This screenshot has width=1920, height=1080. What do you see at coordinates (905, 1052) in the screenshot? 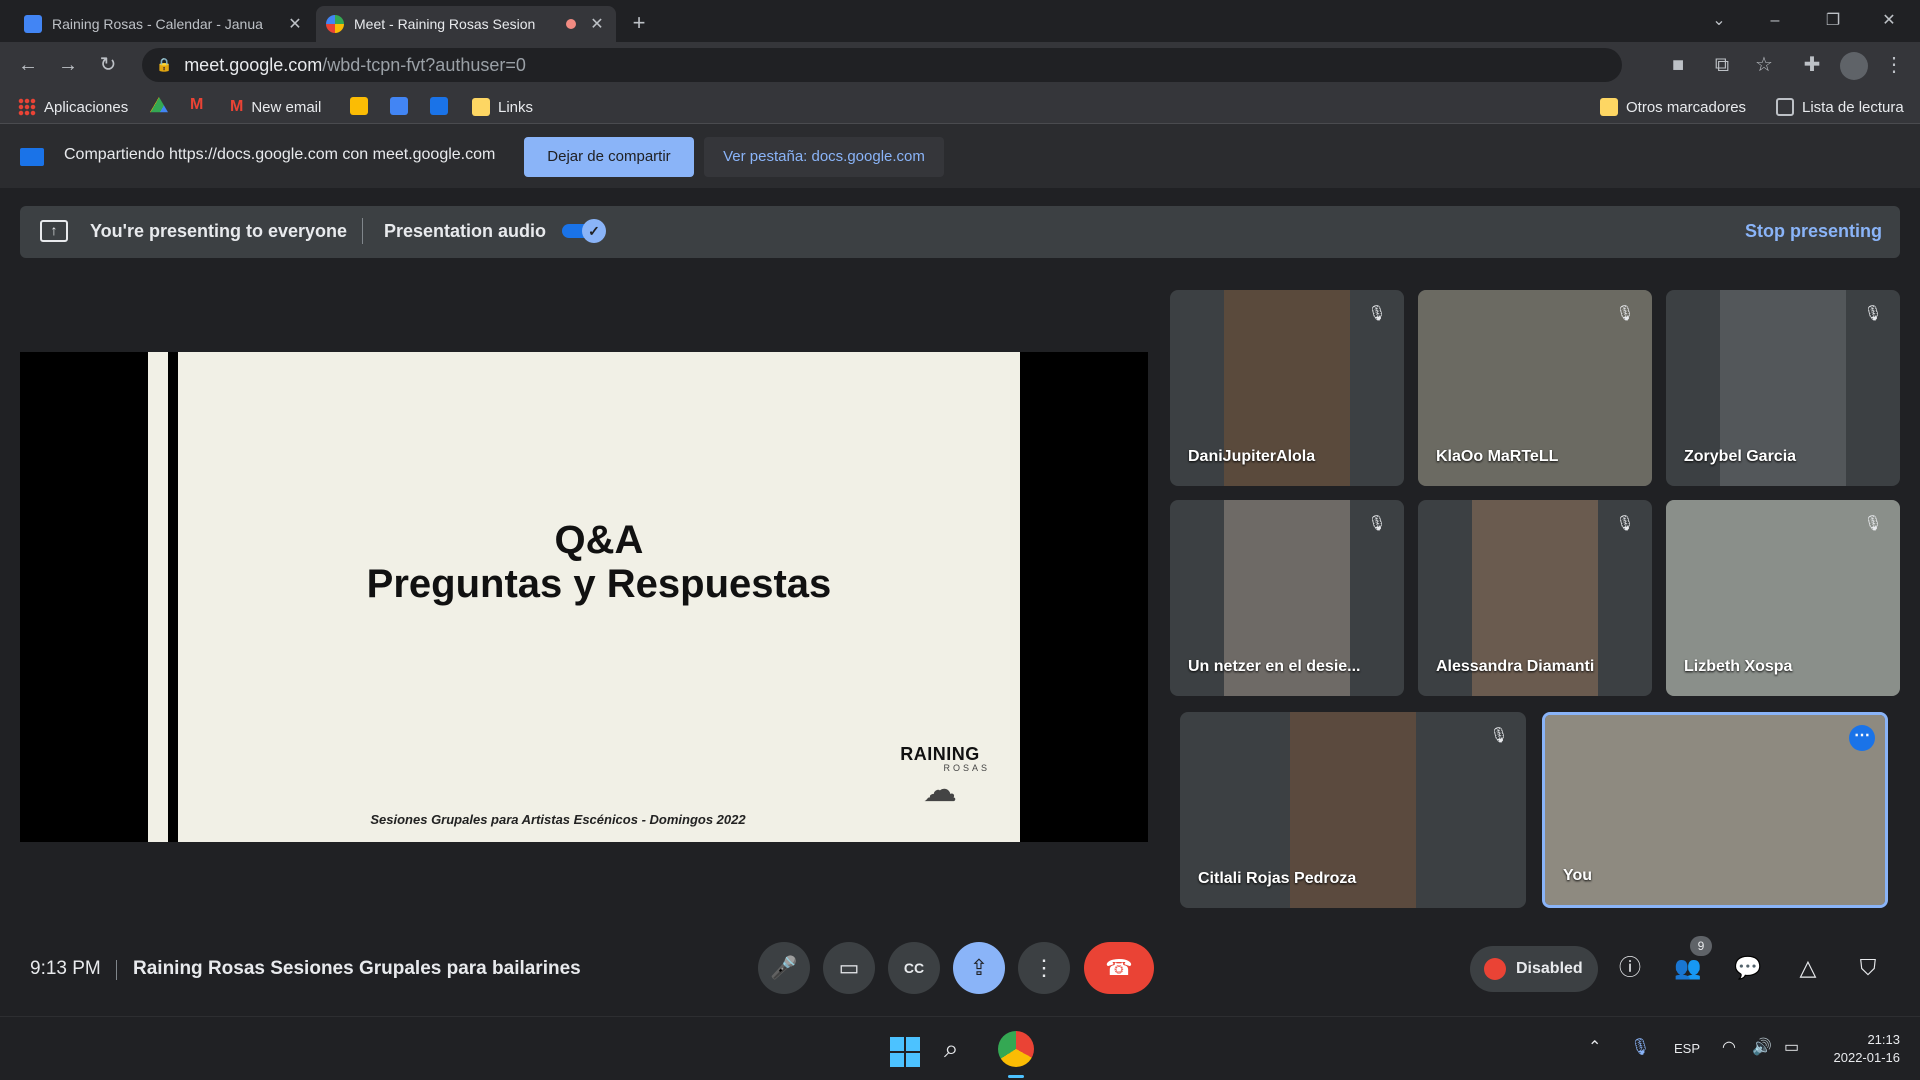
I see `windows-start-icon` at bounding box center [905, 1052].